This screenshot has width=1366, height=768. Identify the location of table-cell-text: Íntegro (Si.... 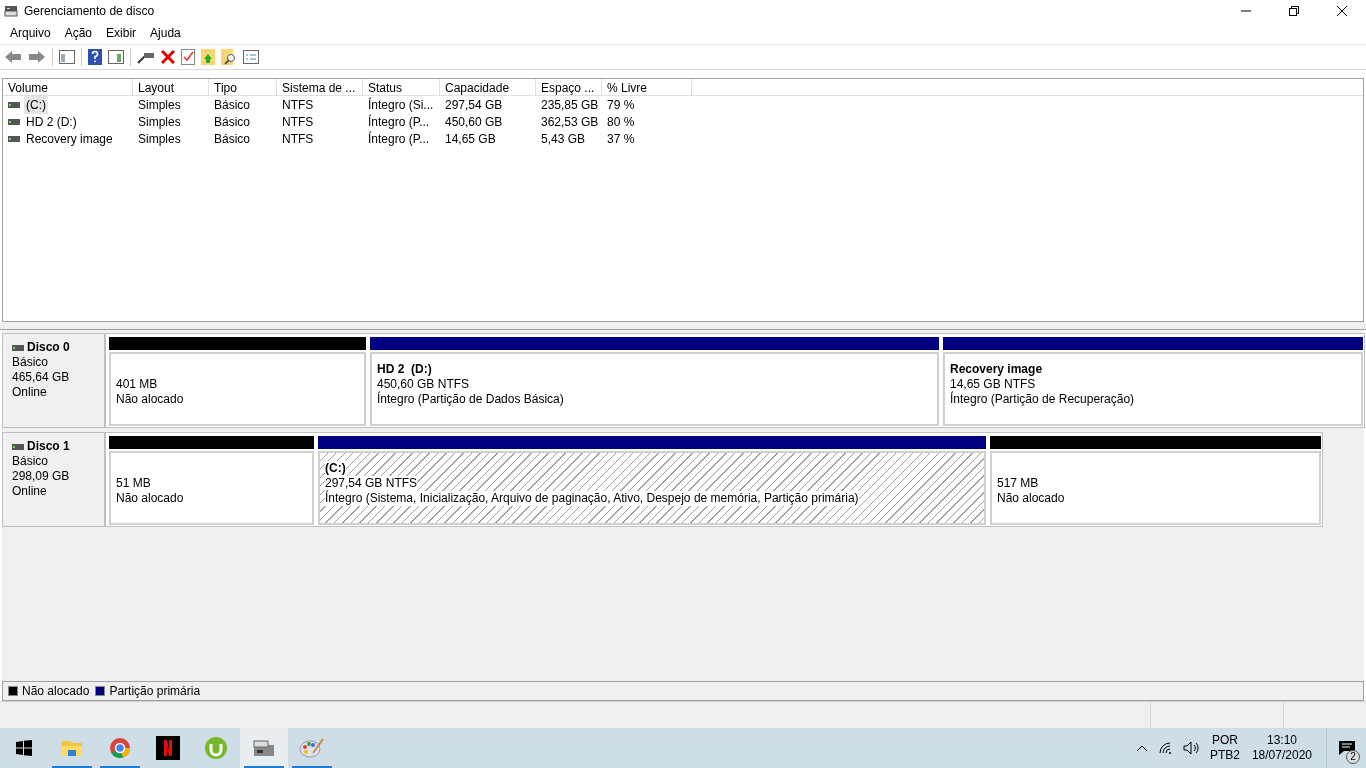
(401, 105).